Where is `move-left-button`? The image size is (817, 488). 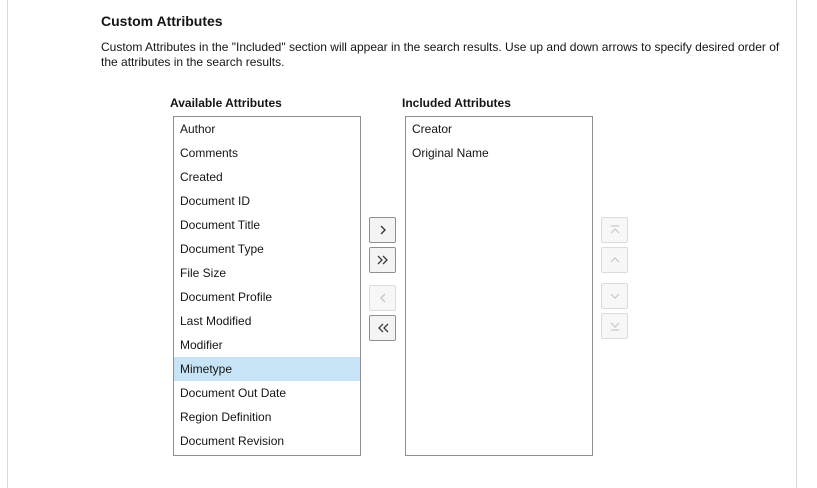
move-left-button is located at coordinates (382, 298).